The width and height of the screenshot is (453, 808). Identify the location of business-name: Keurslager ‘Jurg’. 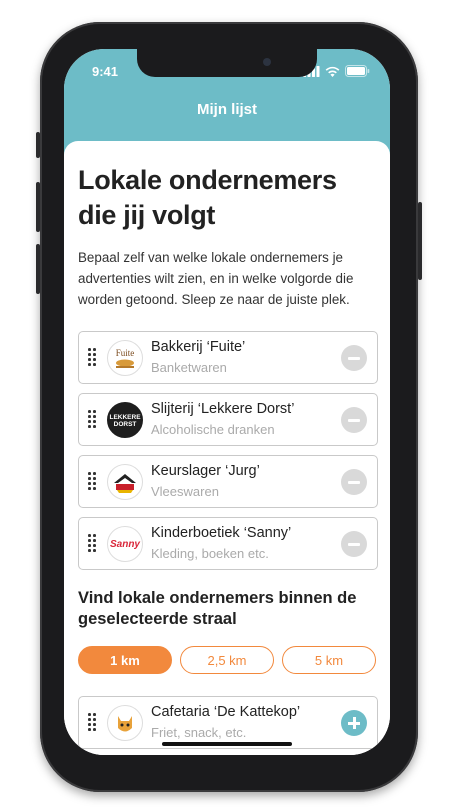
(205, 471).